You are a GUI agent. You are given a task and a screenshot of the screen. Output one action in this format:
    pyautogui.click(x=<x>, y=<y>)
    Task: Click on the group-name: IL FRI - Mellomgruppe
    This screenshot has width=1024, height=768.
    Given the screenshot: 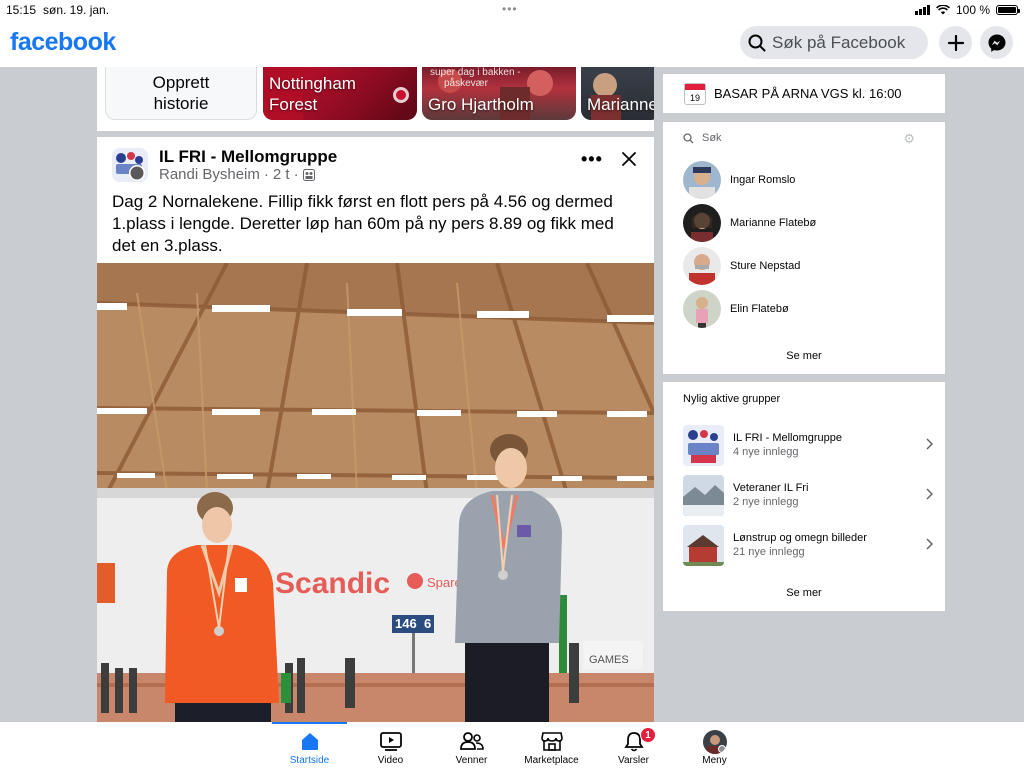 What is the action you would take?
    pyautogui.click(x=788, y=438)
    